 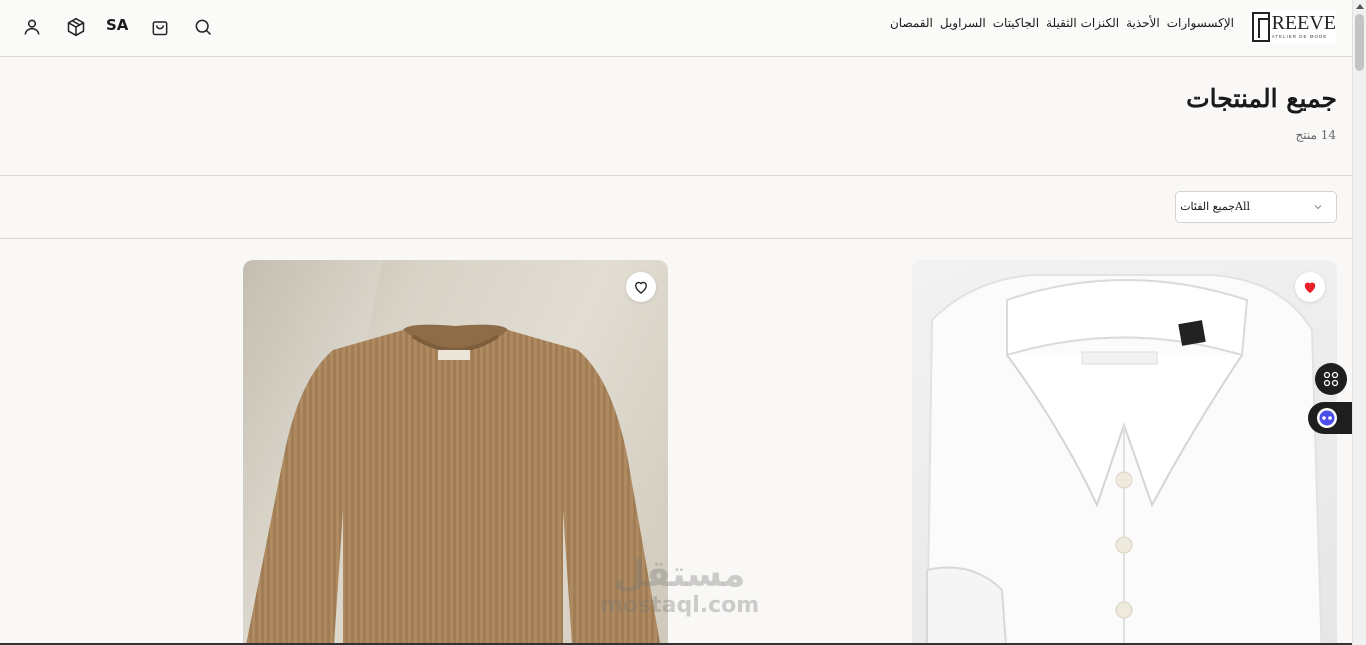 I want to click on watermark-url: mostaql.com, so click(x=680, y=605).